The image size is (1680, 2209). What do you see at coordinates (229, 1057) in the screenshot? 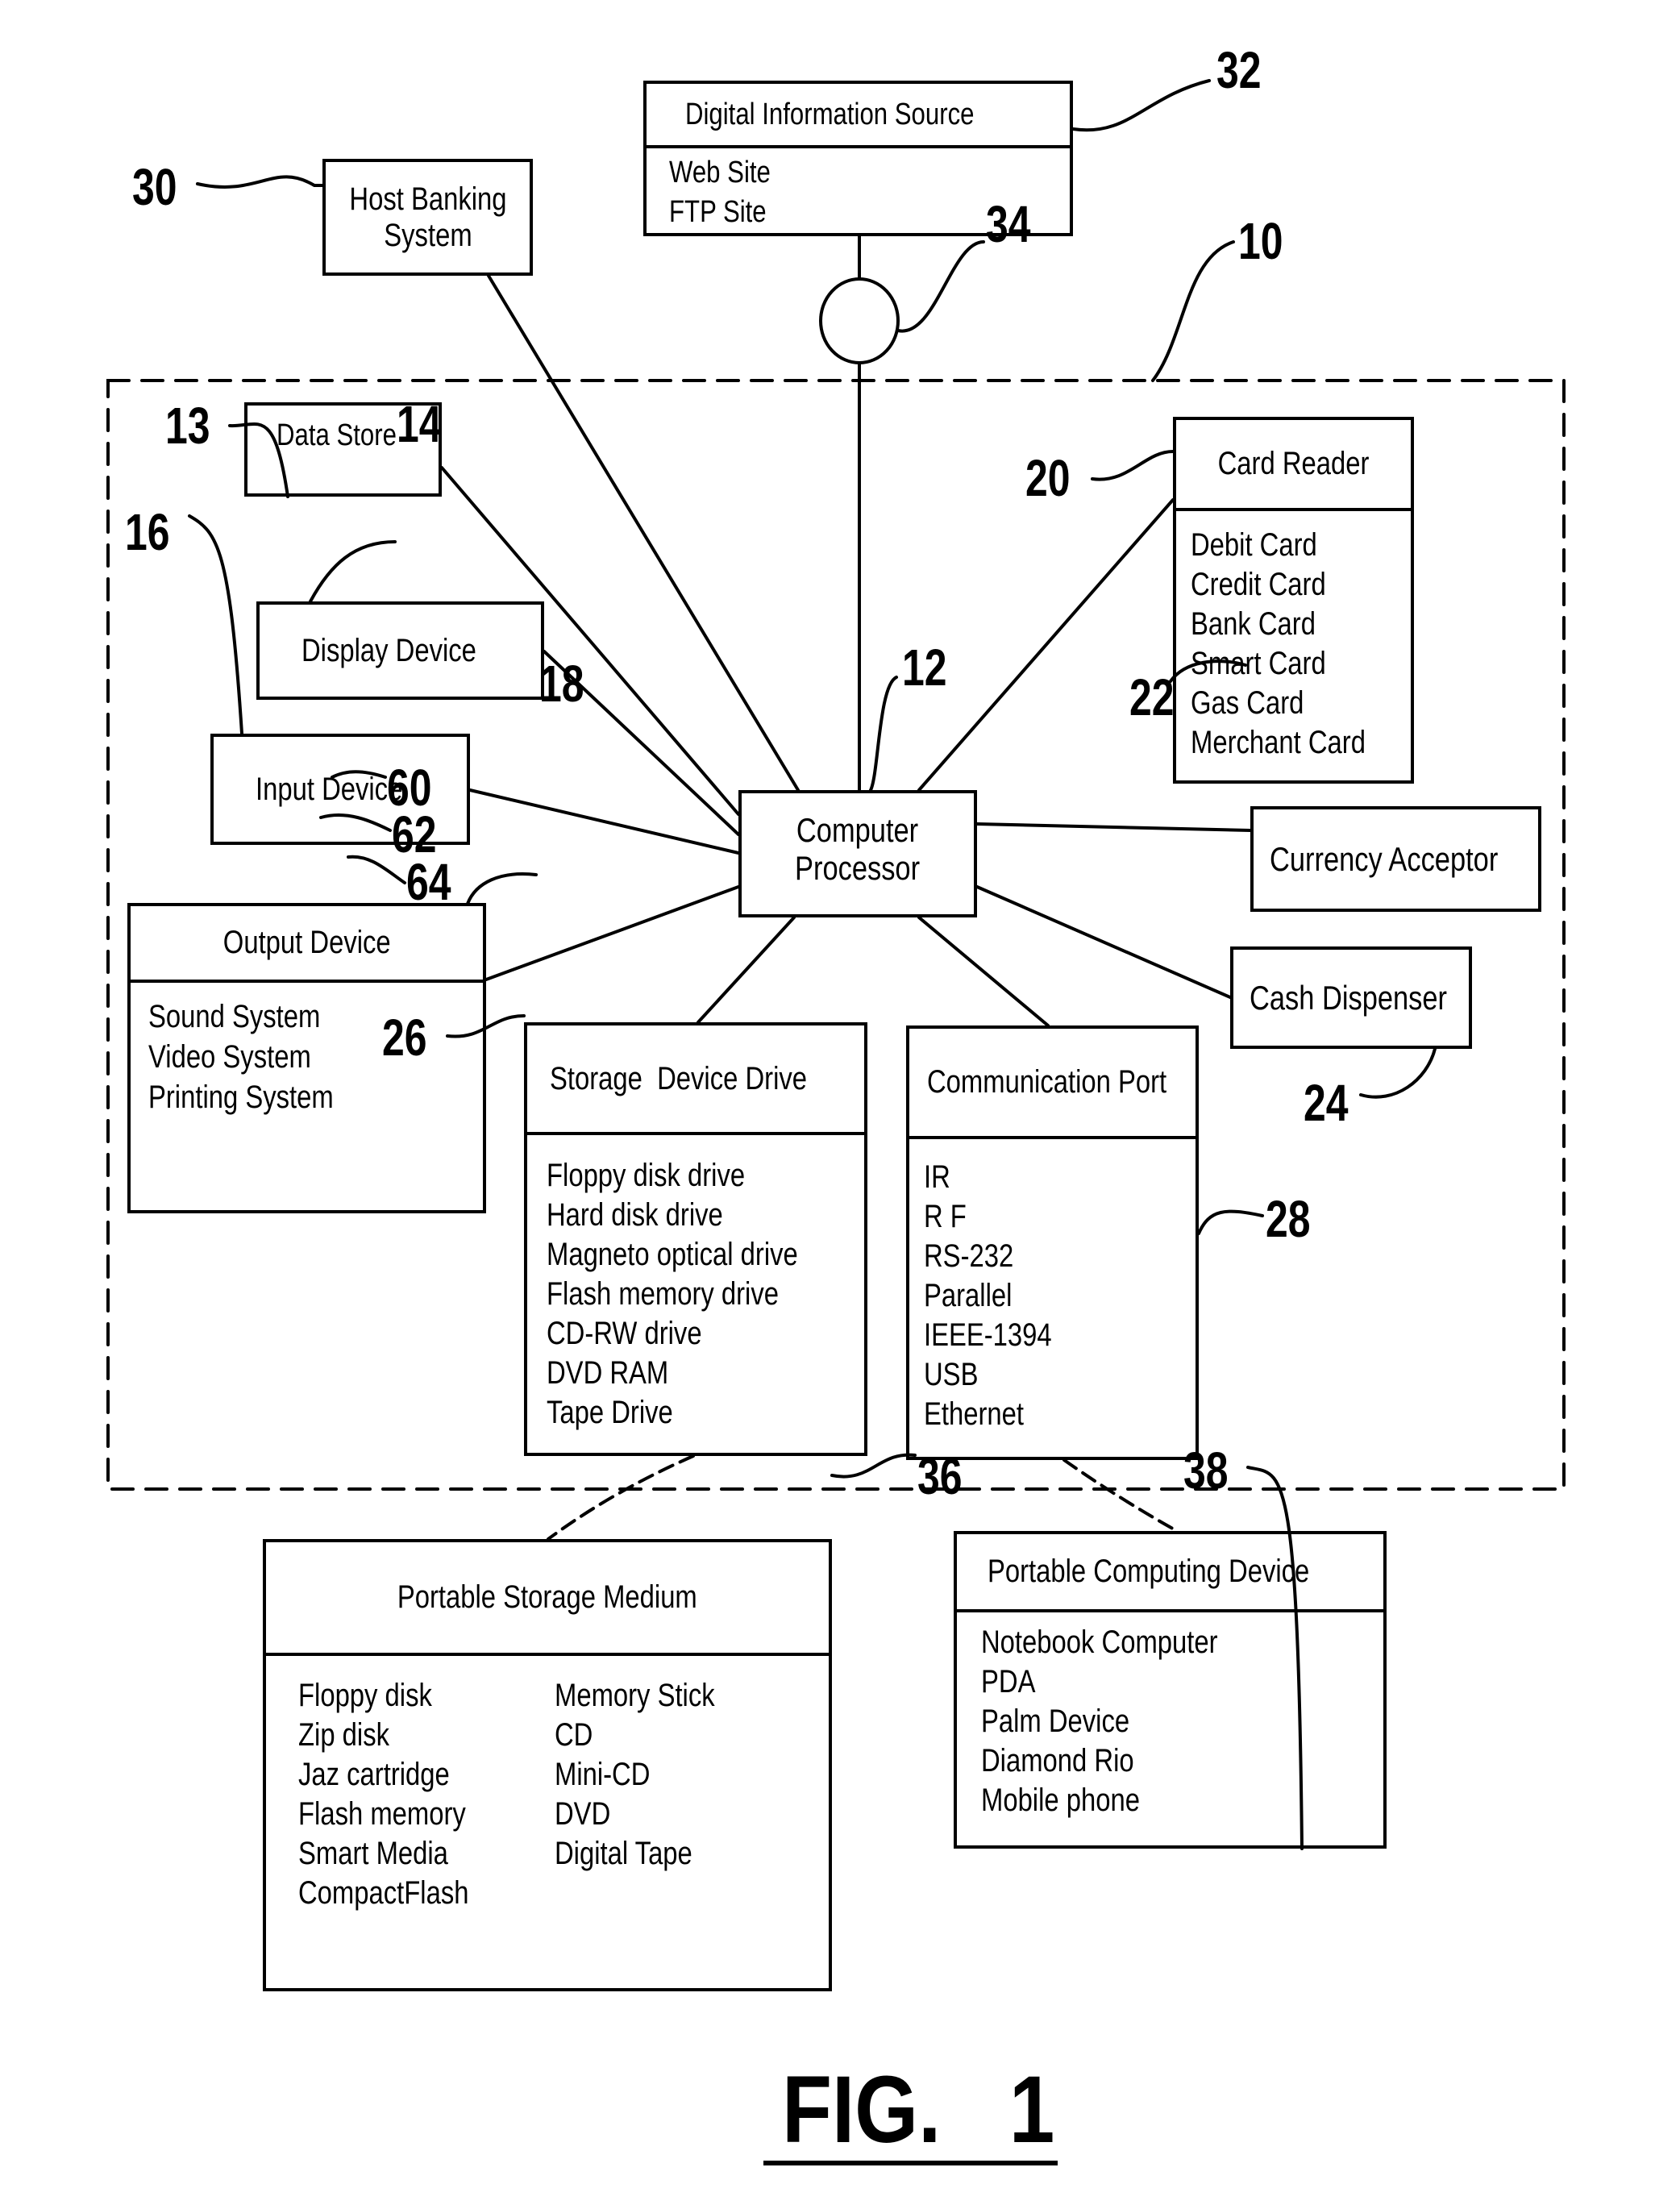
I see `list-item: Video System` at bounding box center [229, 1057].